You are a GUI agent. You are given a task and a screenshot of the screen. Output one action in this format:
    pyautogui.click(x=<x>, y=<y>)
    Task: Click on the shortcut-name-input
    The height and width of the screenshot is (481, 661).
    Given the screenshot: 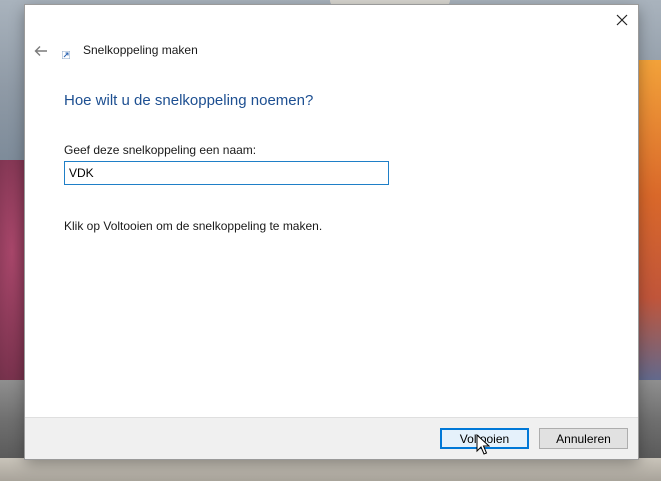 What is the action you would take?
    pyautogui.click(x=226, y=173)
    